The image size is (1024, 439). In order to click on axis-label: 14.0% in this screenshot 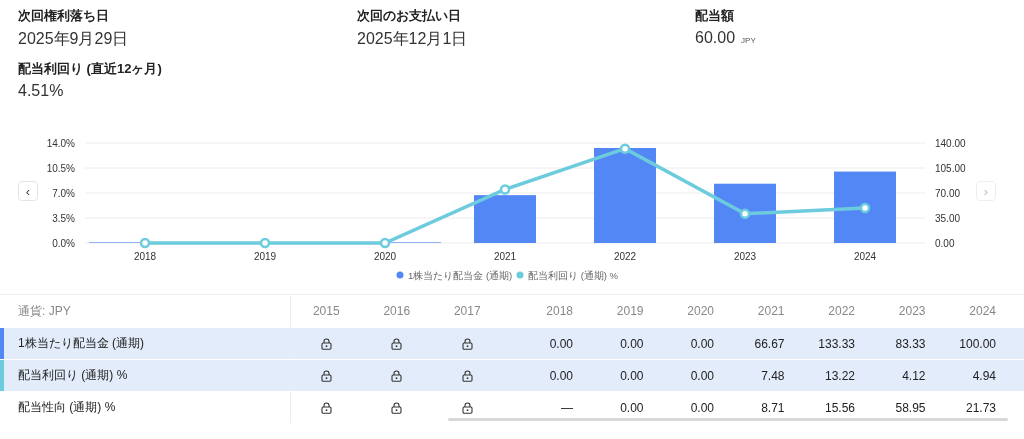, I will do `click(60, 143)`.